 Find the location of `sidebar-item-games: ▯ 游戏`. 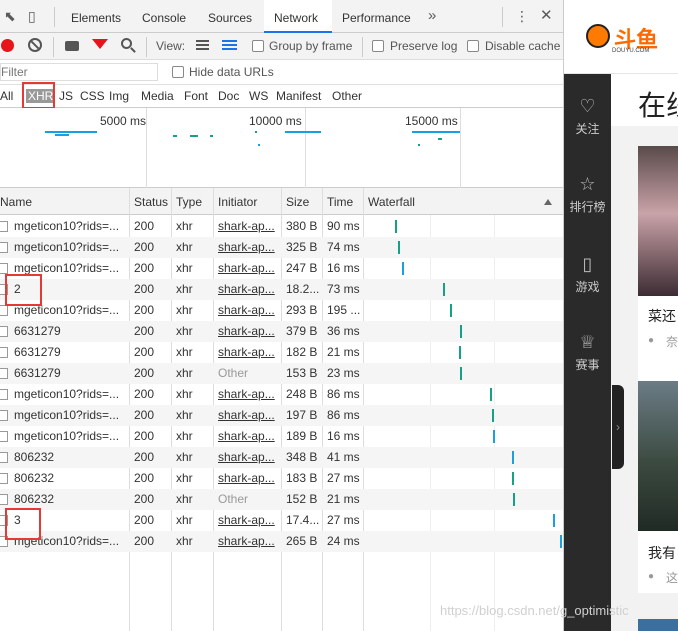

sidebar-item-games: ▯ 游戏 is located at coordinates (587, 274).